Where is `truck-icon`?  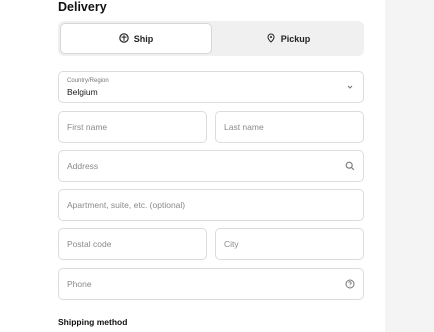 truck-icon is located at coordinates (124, 38).